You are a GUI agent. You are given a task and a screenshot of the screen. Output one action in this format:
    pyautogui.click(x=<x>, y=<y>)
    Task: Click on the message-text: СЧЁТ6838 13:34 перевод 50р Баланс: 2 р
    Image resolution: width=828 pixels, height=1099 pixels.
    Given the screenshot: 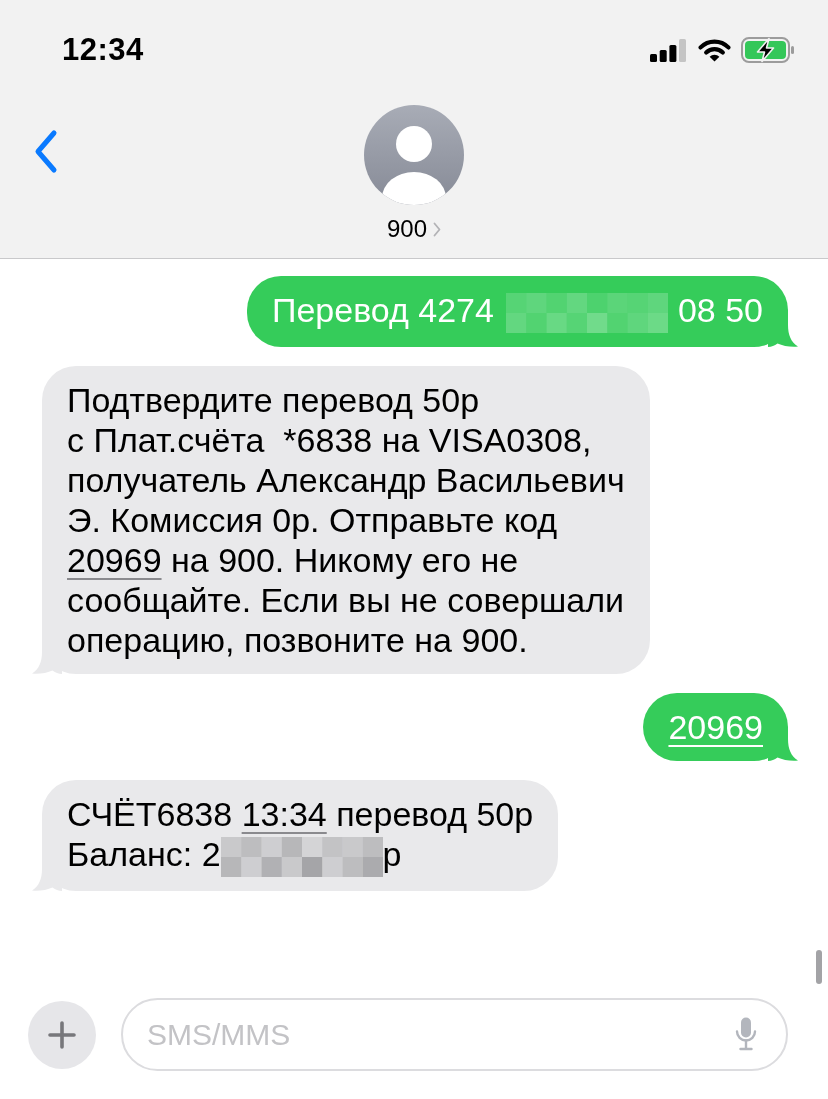 What is the action you would take?
    pyautogui.click(x=300, y=836)
    